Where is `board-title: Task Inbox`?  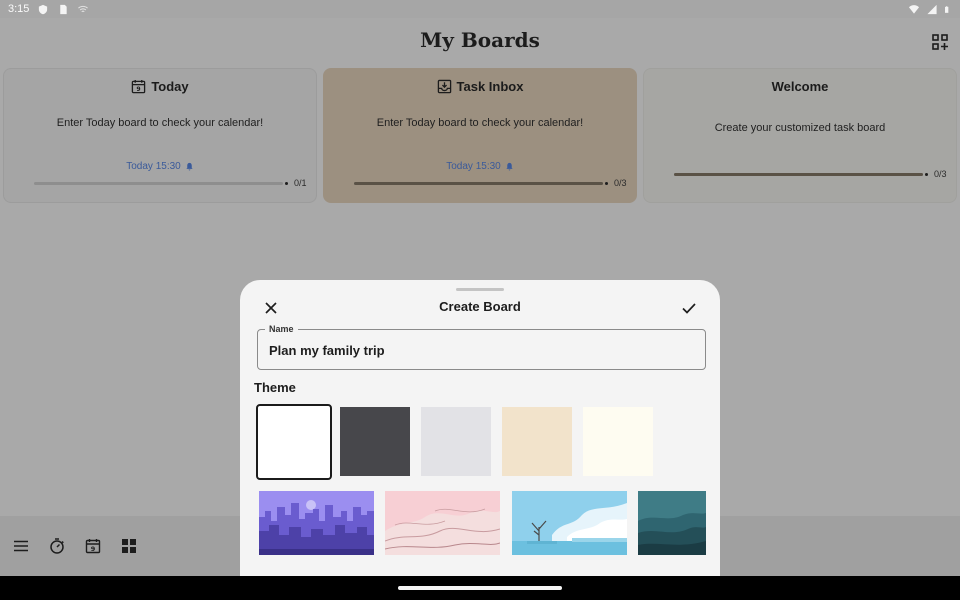
board-title: Task Inbox is located at coordinates (490, 86).